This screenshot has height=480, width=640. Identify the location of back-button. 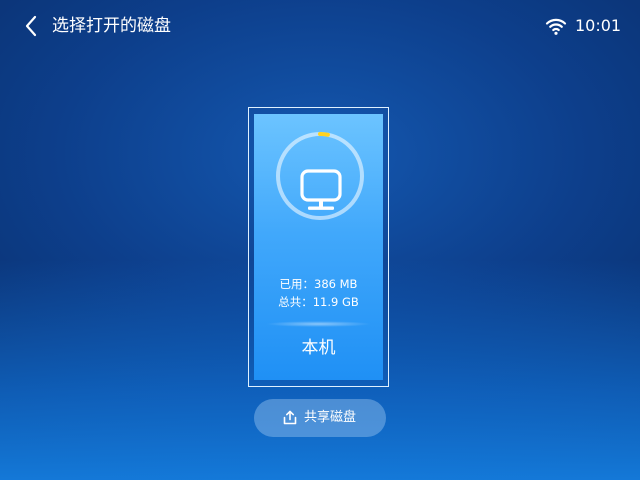
(32, 26).